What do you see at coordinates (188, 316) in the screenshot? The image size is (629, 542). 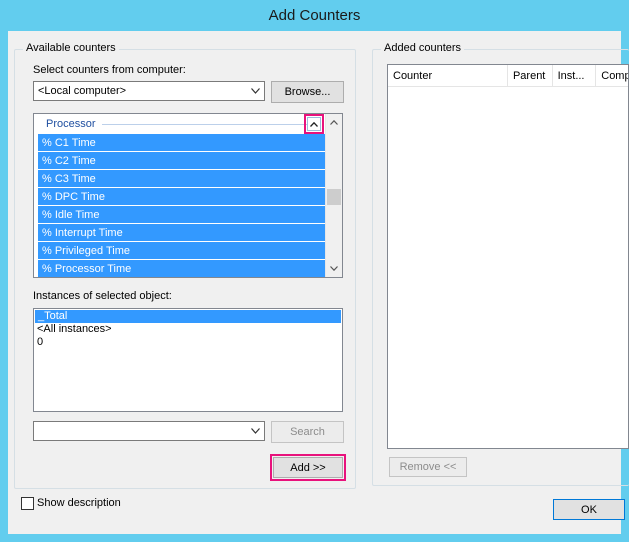 I see `instance-item: _Total` at bounding box center [188, 316].